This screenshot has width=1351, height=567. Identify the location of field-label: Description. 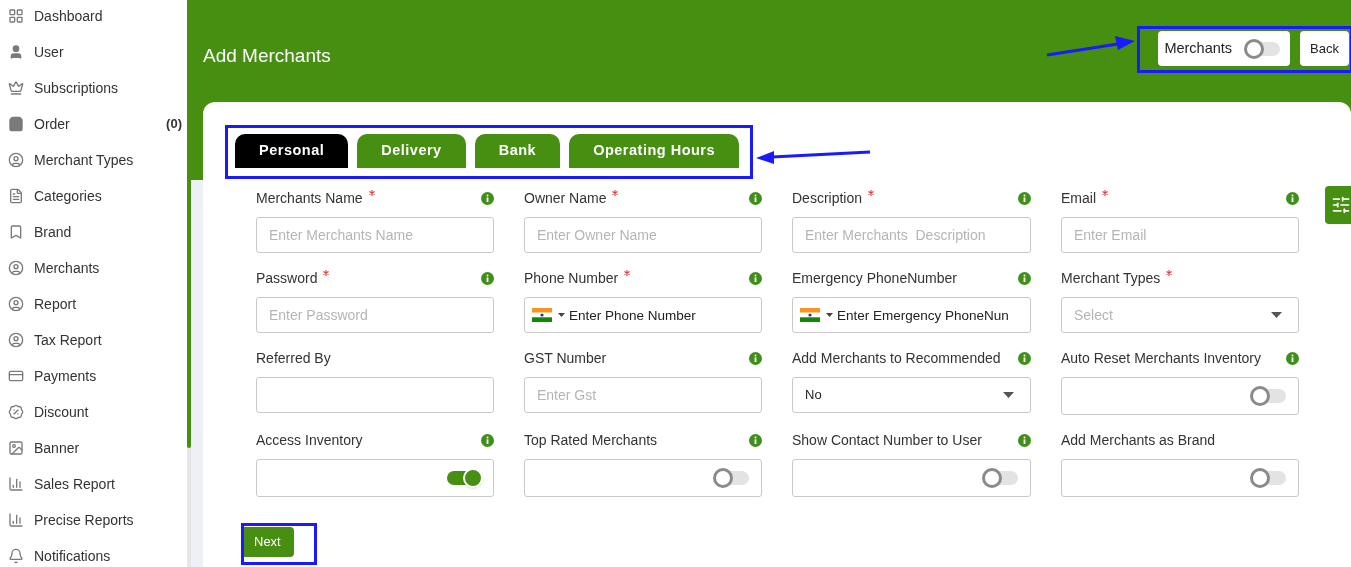
(827, 198).